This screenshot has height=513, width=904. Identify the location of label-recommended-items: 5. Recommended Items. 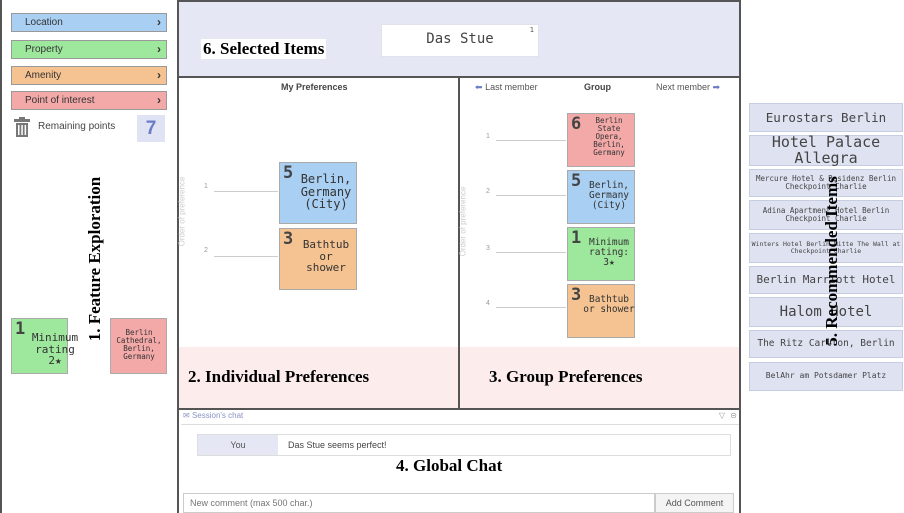
(831, 261).